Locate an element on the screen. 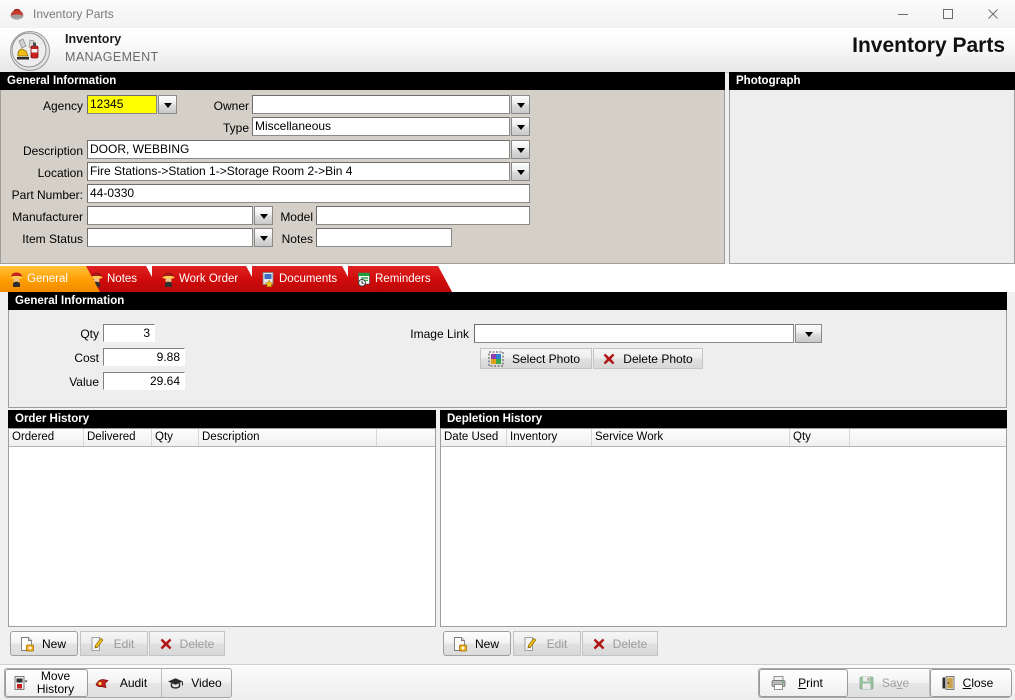  order-history-new-button: New is located at coordinates (44, 643).